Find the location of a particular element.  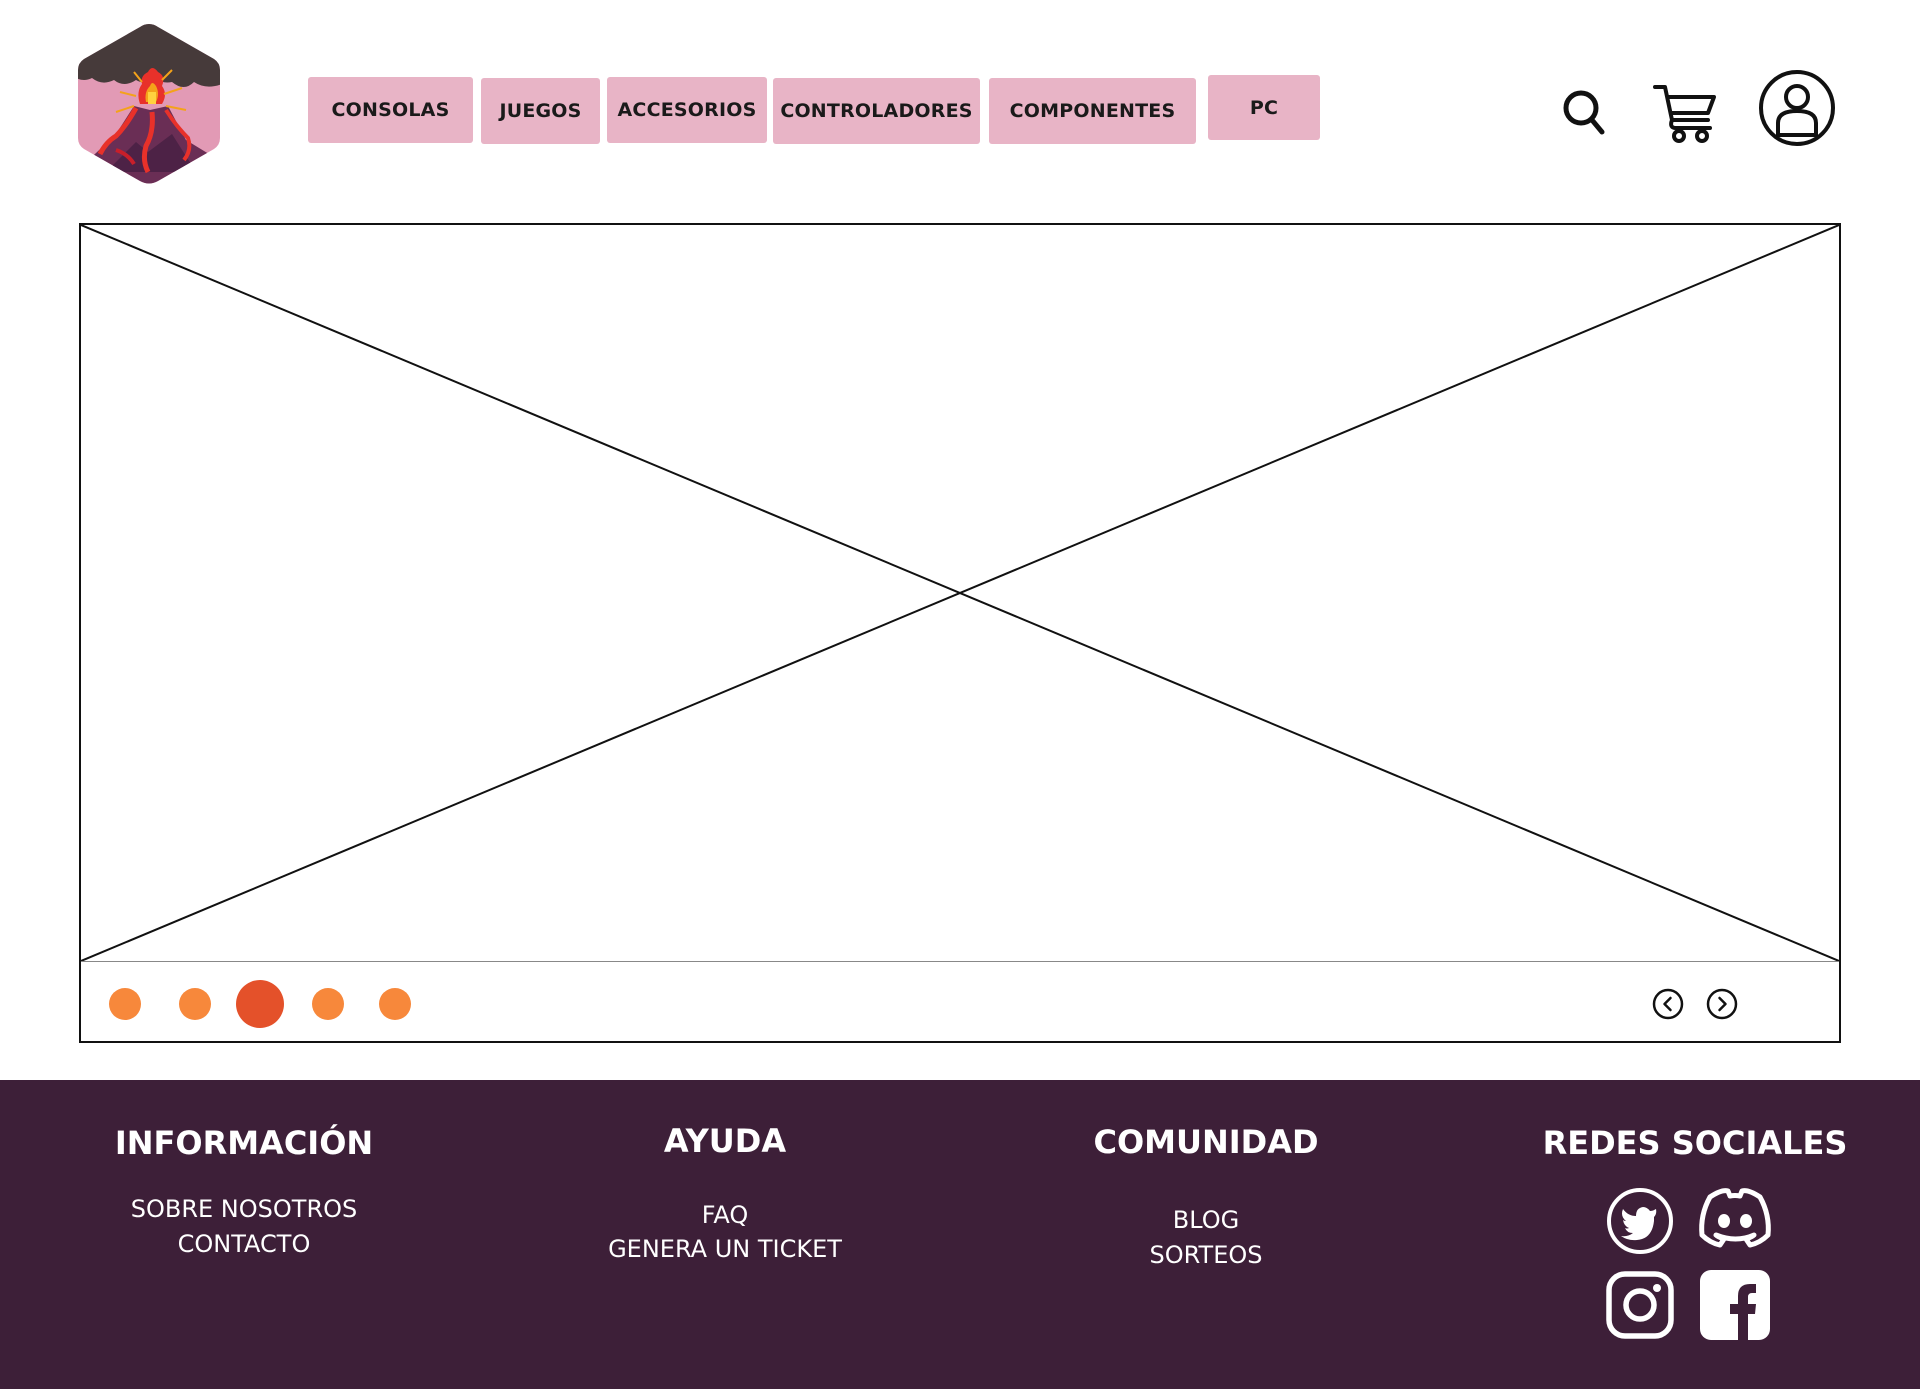

volcano-hexagon-logo is located at coordinates (149, 104).